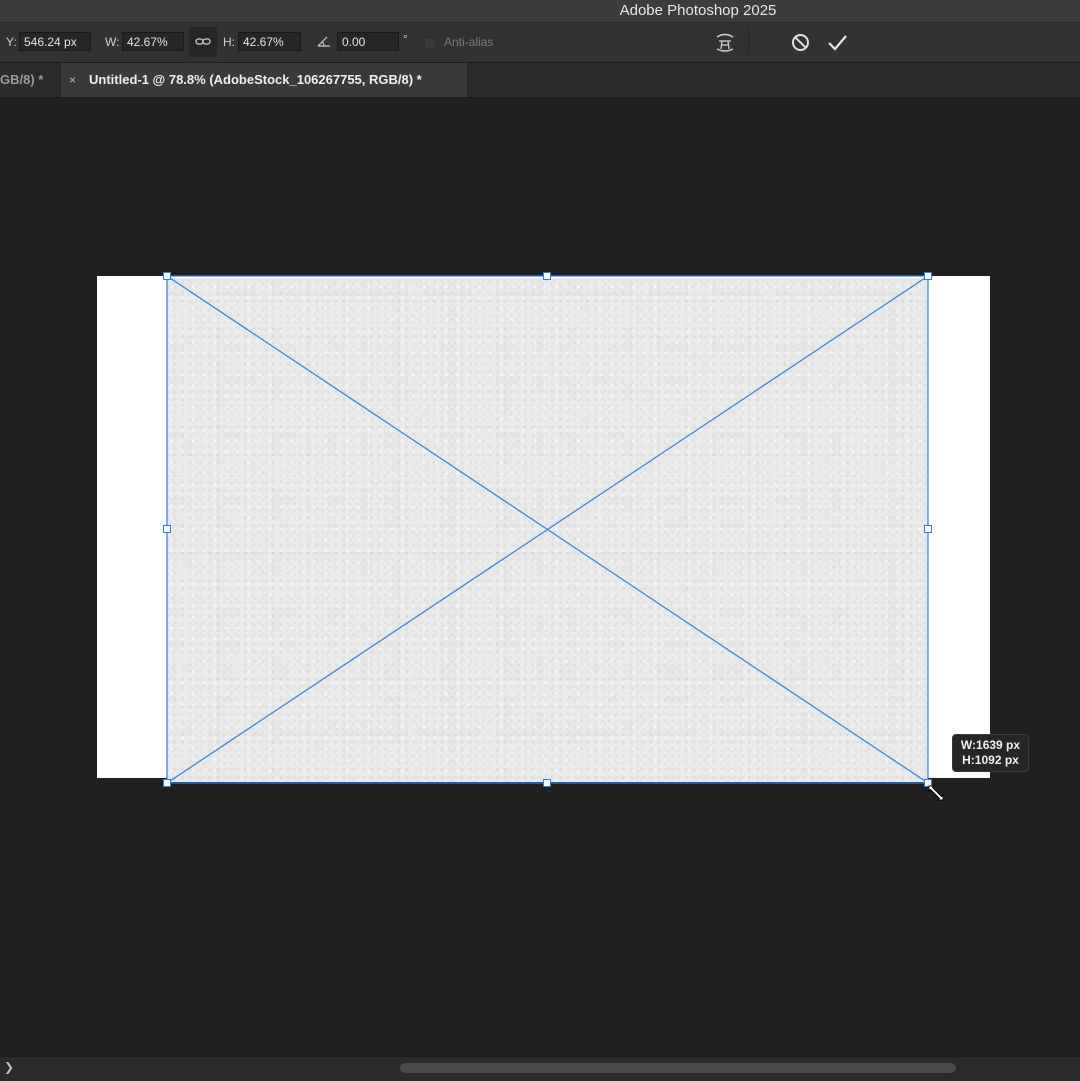 This screenshot has height=1081, width=1080. I want to click on separator, so click(748, 41).